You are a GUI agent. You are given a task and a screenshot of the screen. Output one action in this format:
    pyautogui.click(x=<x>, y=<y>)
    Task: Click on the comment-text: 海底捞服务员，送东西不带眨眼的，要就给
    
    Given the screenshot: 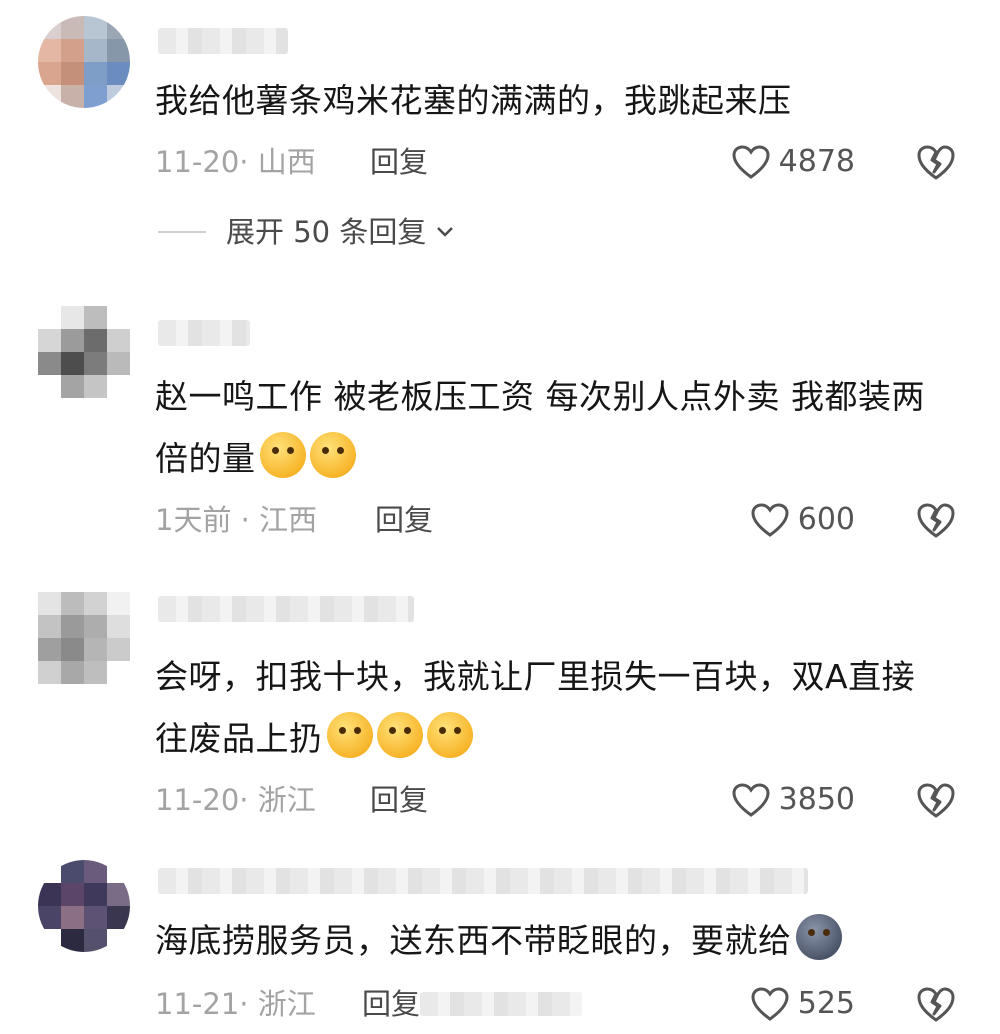 What is the action you would take?
    pyautogui.click(x=547, y=941)
    